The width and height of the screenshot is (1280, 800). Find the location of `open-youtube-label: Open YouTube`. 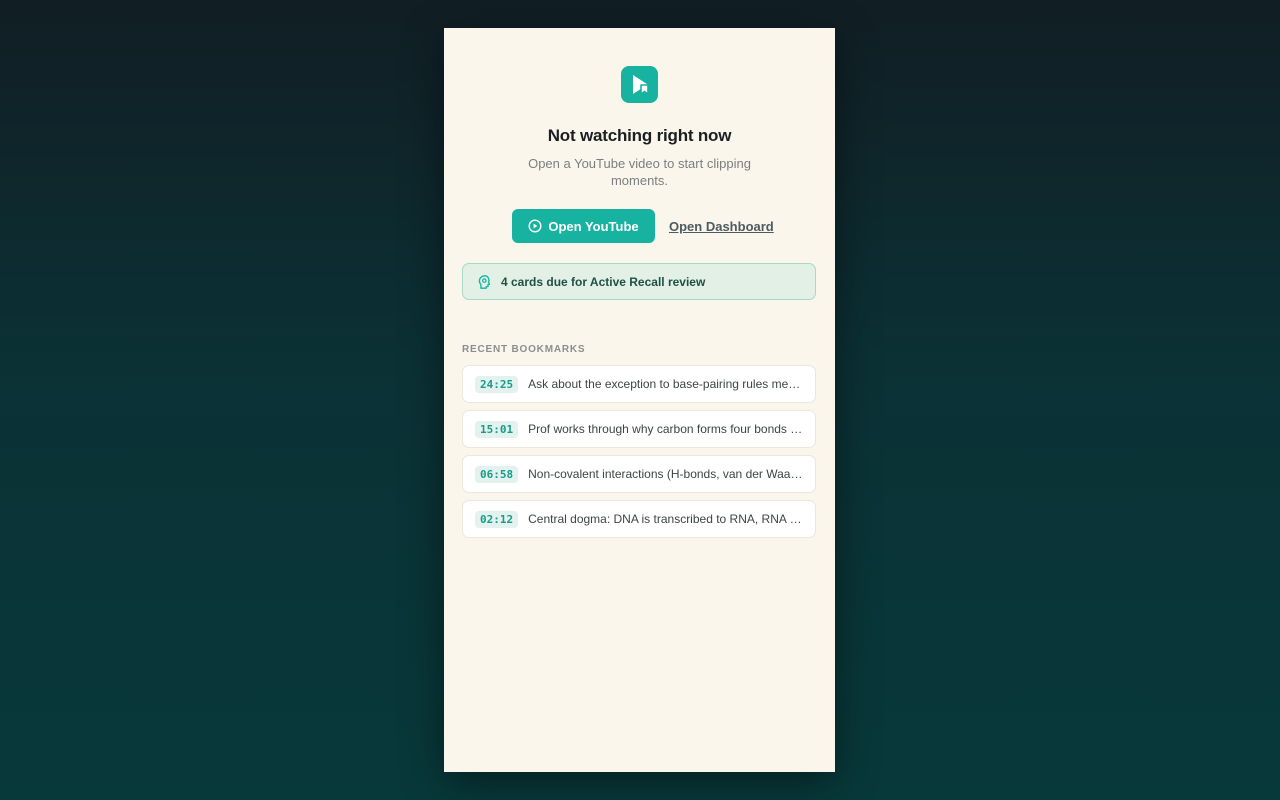

open-youtube-label: Open YouTube is located at coordinates (593, 226).